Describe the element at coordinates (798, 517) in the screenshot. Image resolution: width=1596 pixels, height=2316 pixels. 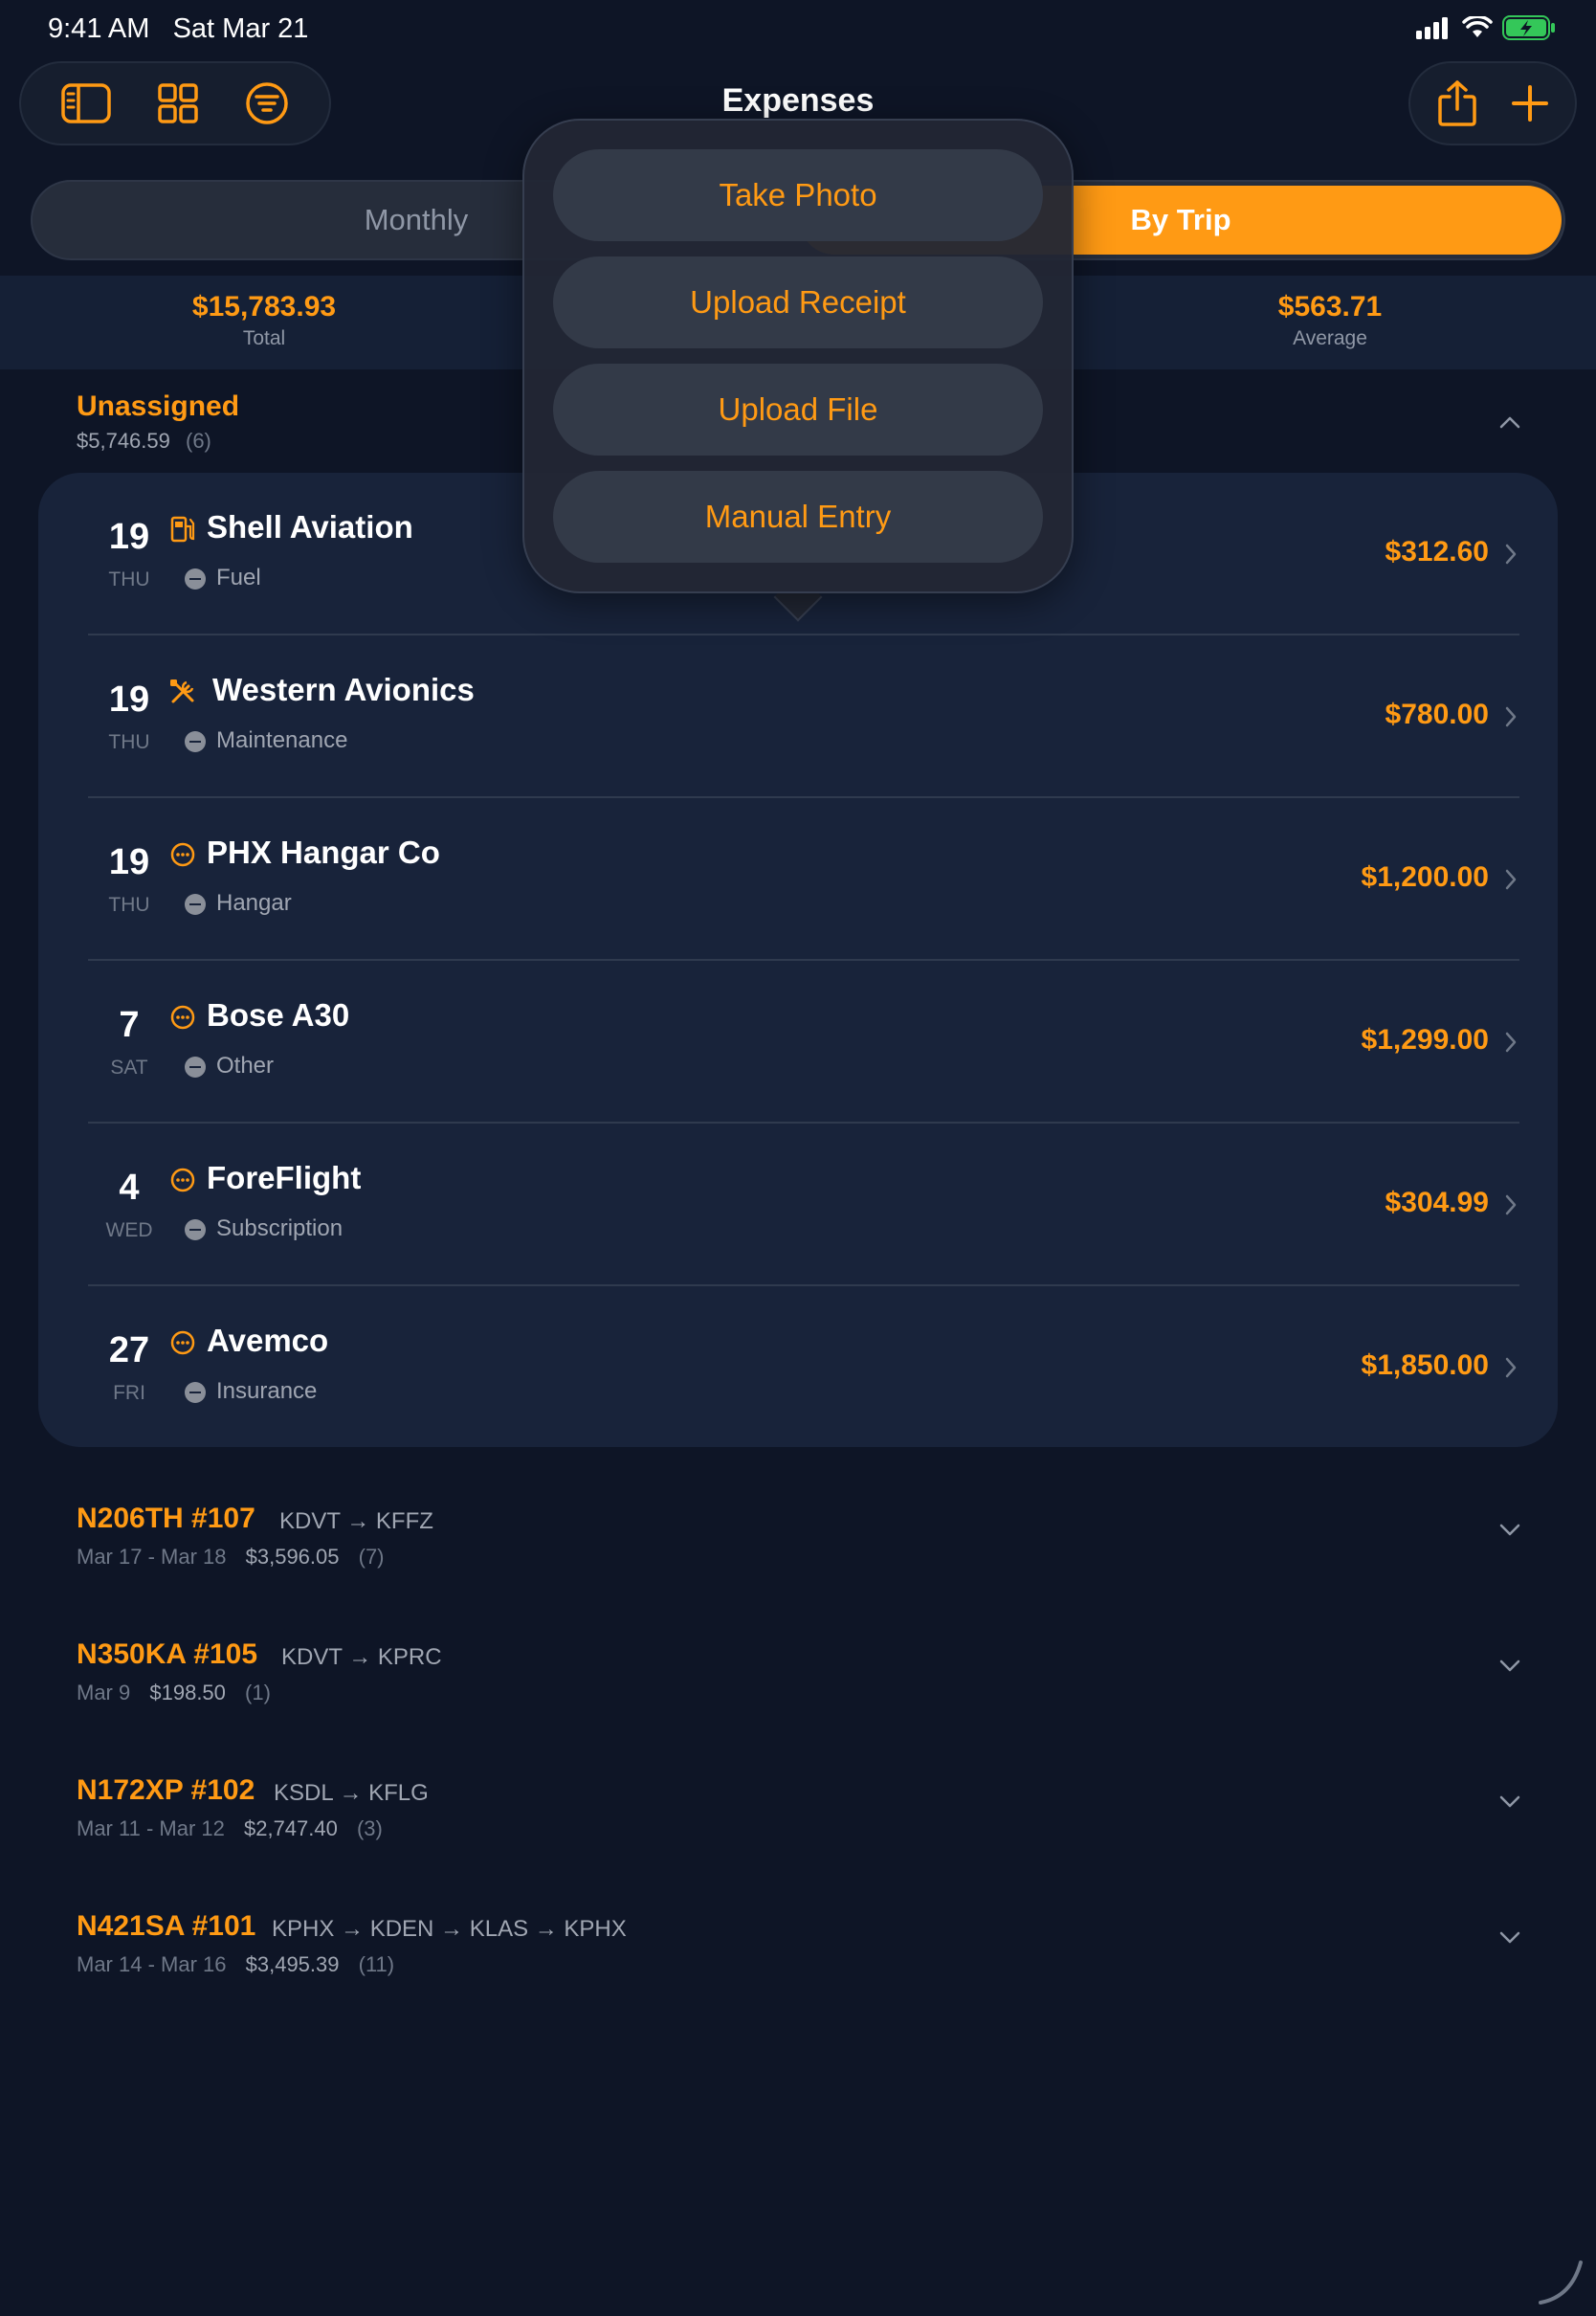
I see `manual-entry-button: Manual Entry` at that location.